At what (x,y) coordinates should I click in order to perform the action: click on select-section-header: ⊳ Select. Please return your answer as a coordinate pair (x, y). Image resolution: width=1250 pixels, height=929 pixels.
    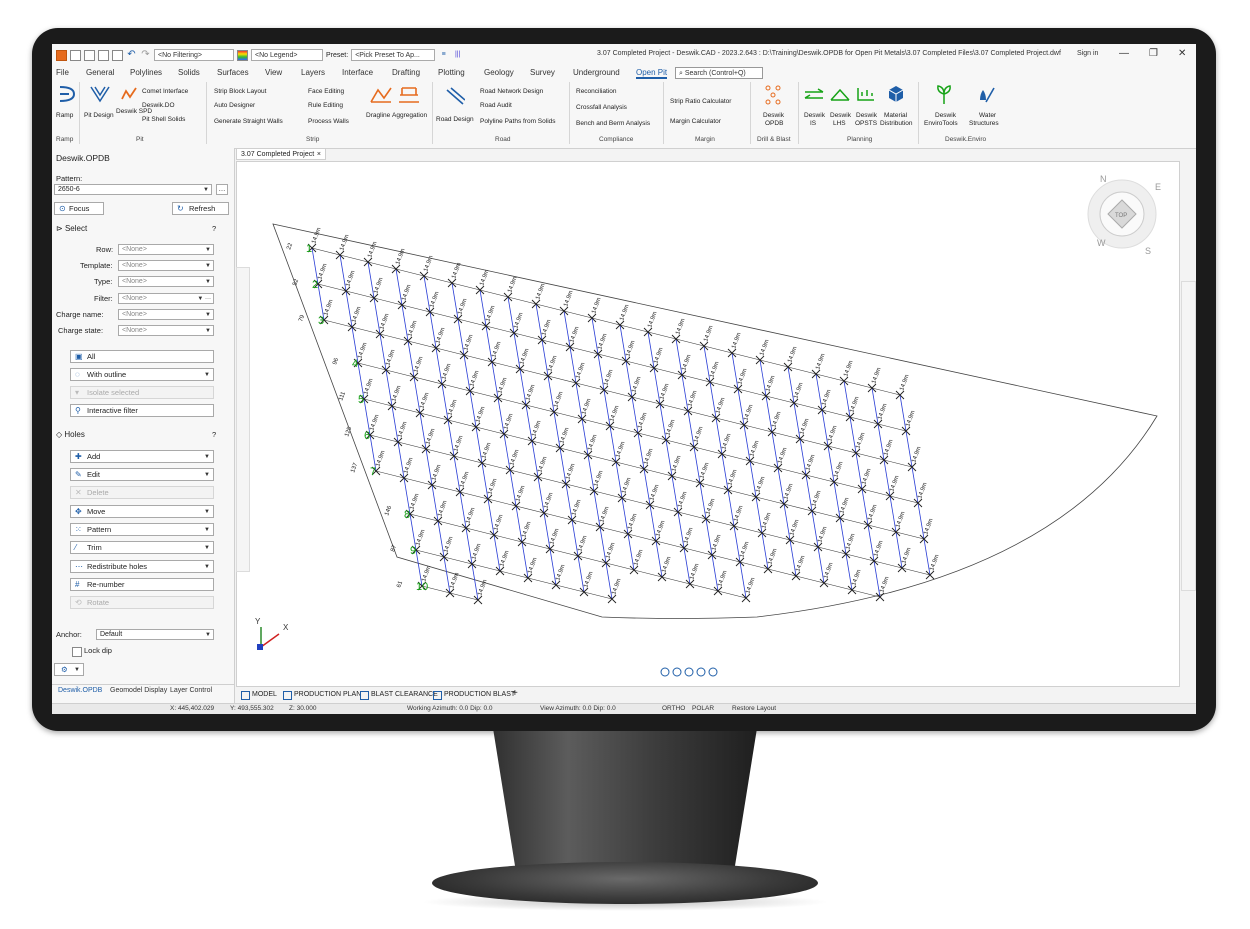
    Looking at the image, I should click on (71, 228).